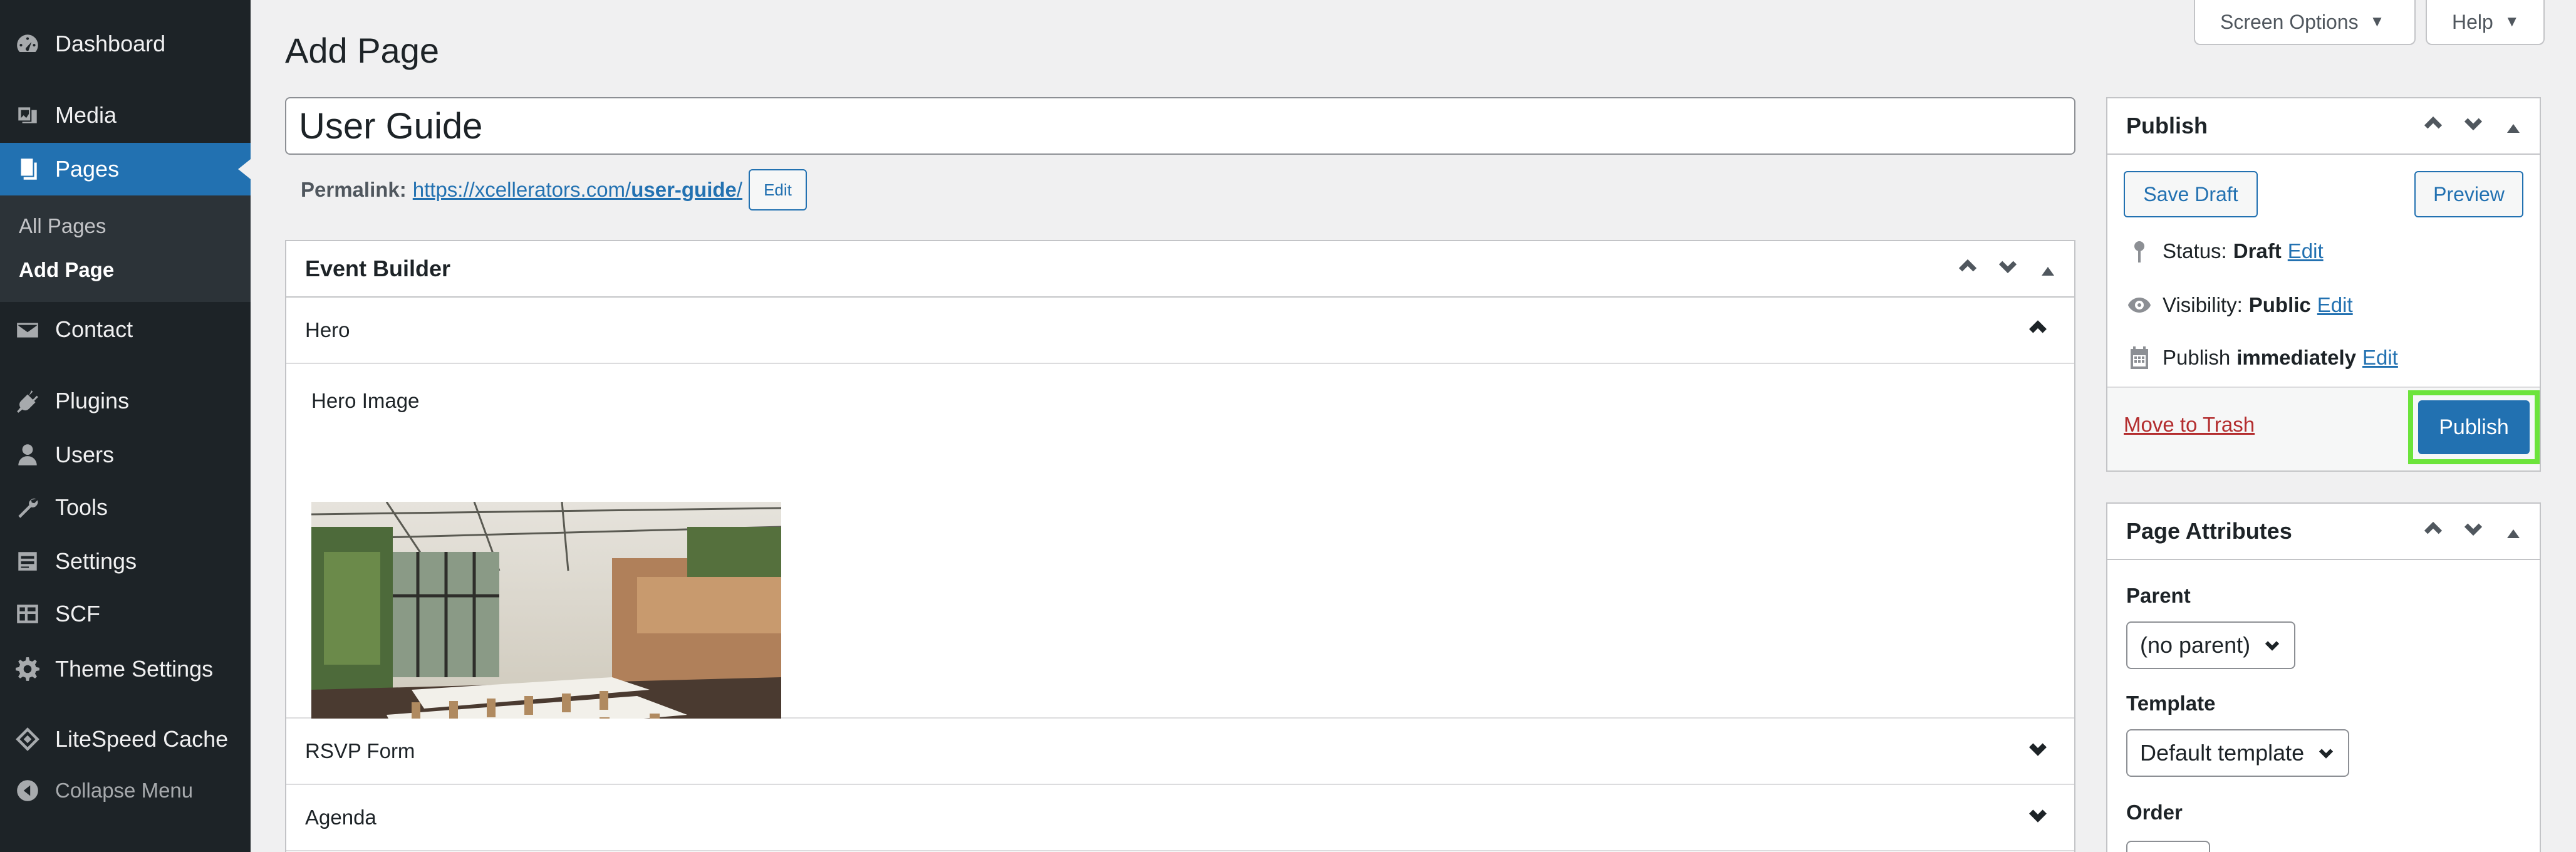 This screenshot has width=2576, height=852. Describe the element at coordinates (28, 614) in the screenshot. I see `table-icon` at that location.